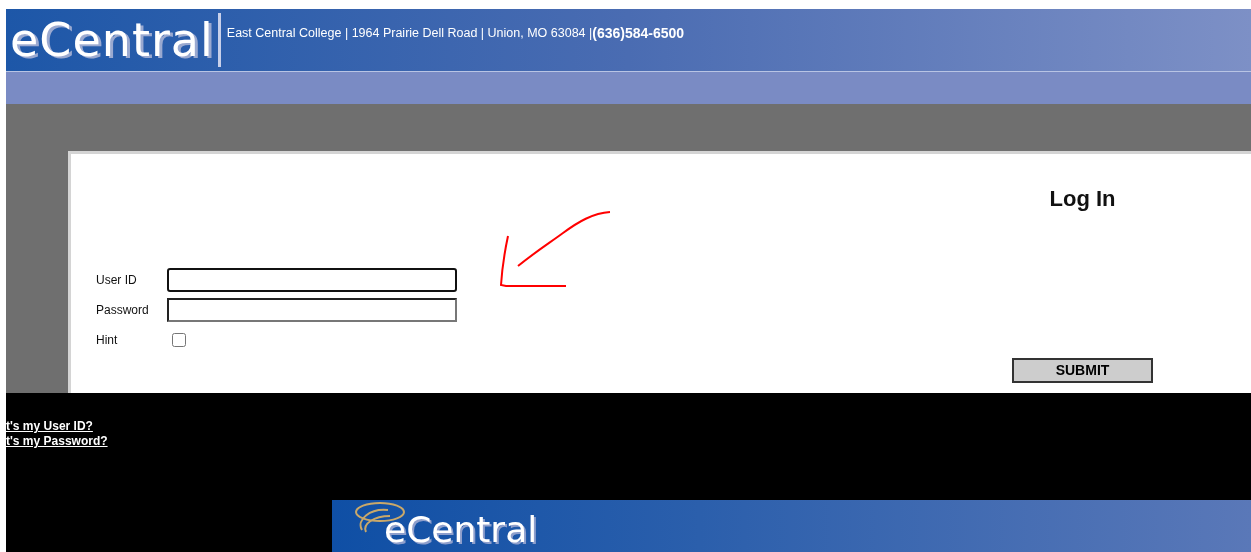 This screenshot has height=552, width=1251. Describe the element at coordinates (628, 426) in the screenshot. I see `help-link: t's my User ID?` at that location.